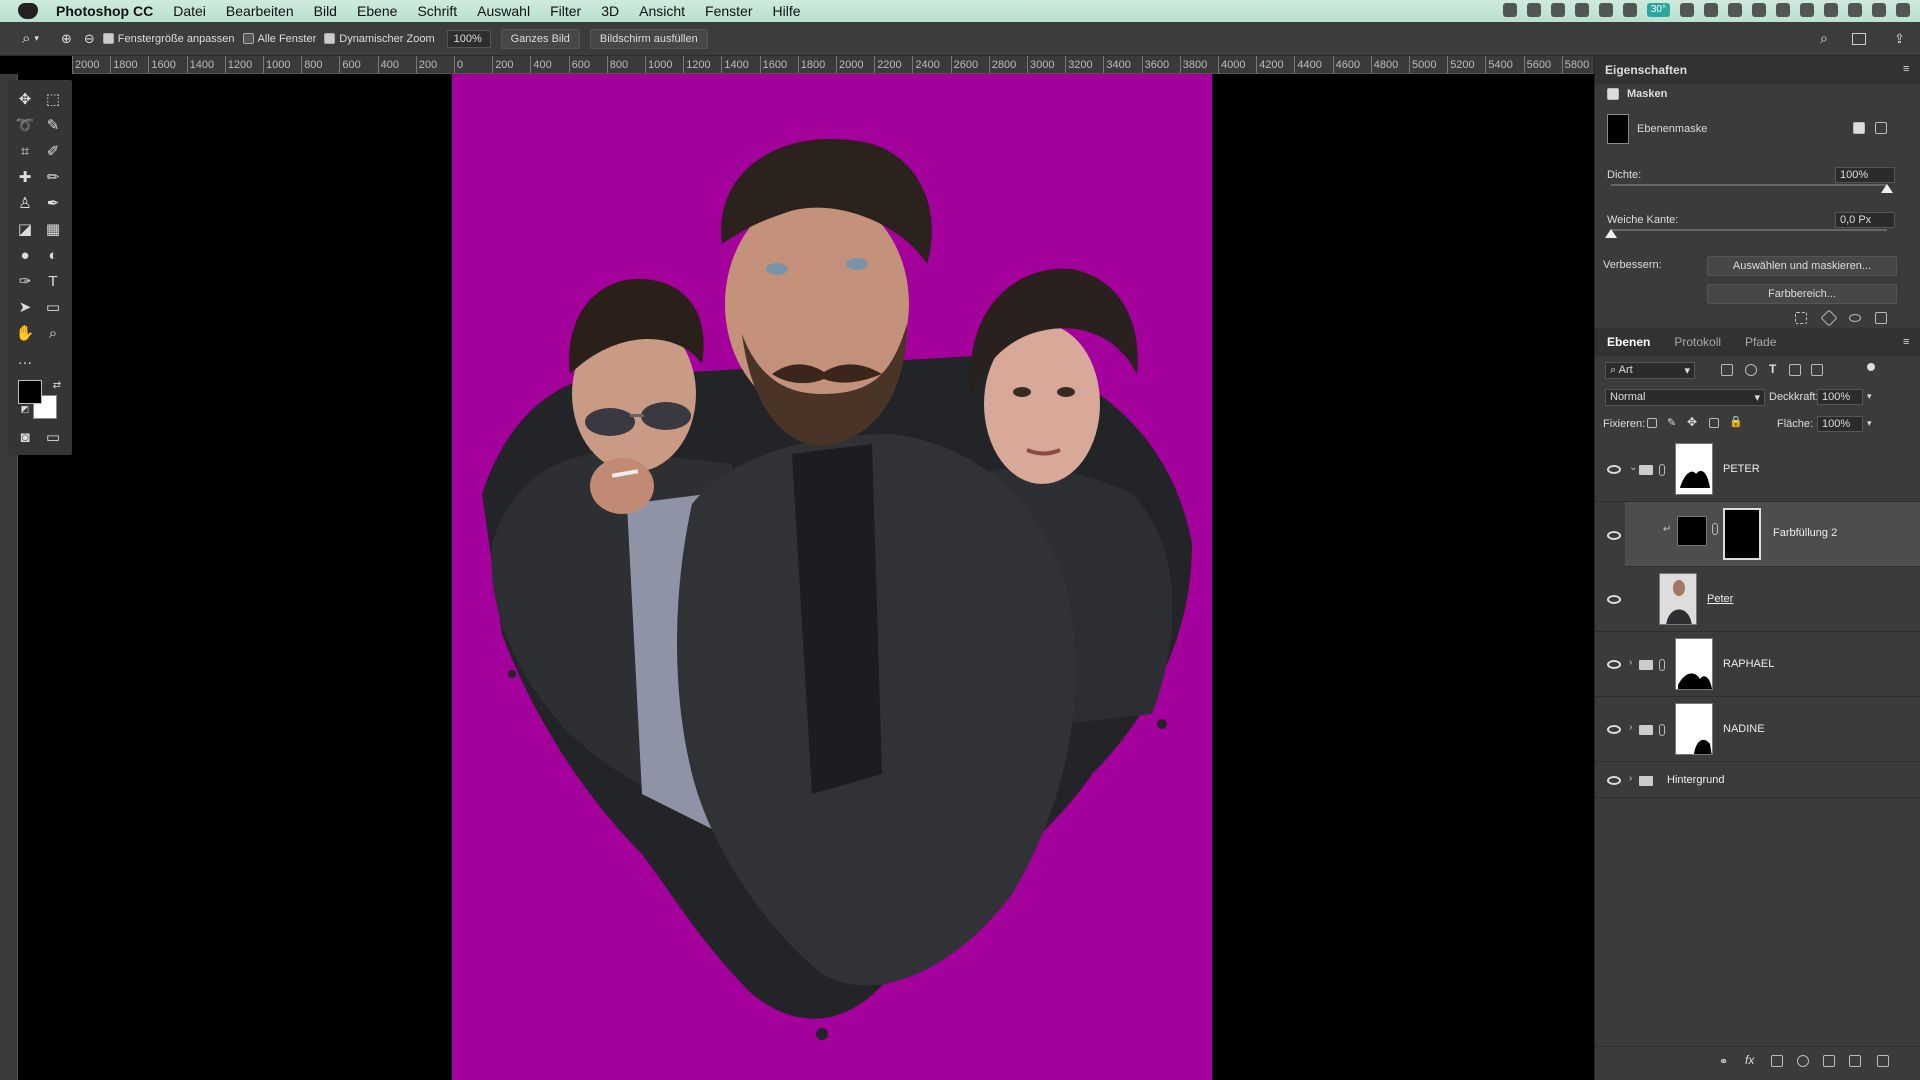 Image resolution: width=1920 pixels, height=1080 pixels. I want to click on airplay-icon, so click(1807, 10).